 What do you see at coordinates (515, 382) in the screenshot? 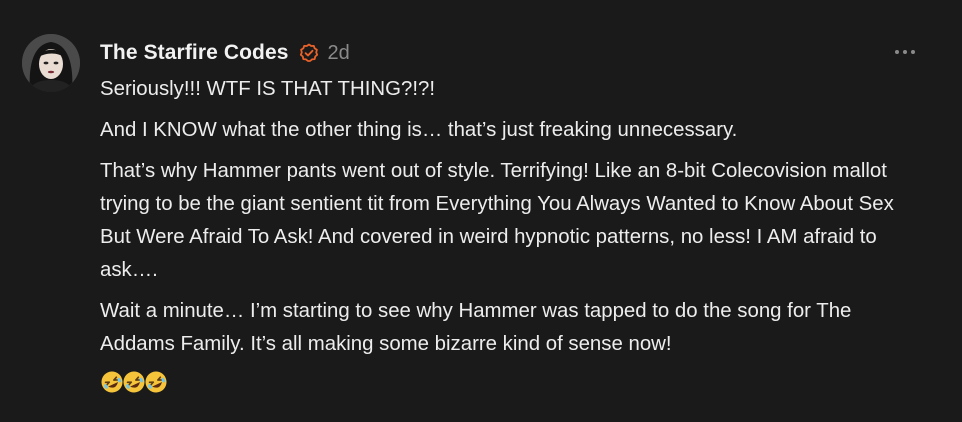
I see `emoji-row` at bounding box center [515, 382].